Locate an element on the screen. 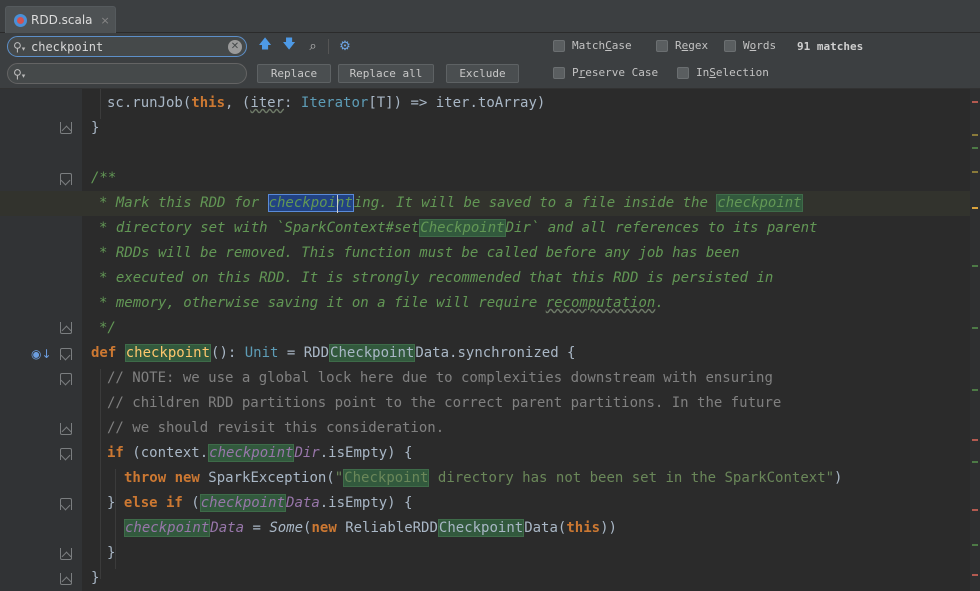  scala-file-icon is located at coordinates (20, 20).